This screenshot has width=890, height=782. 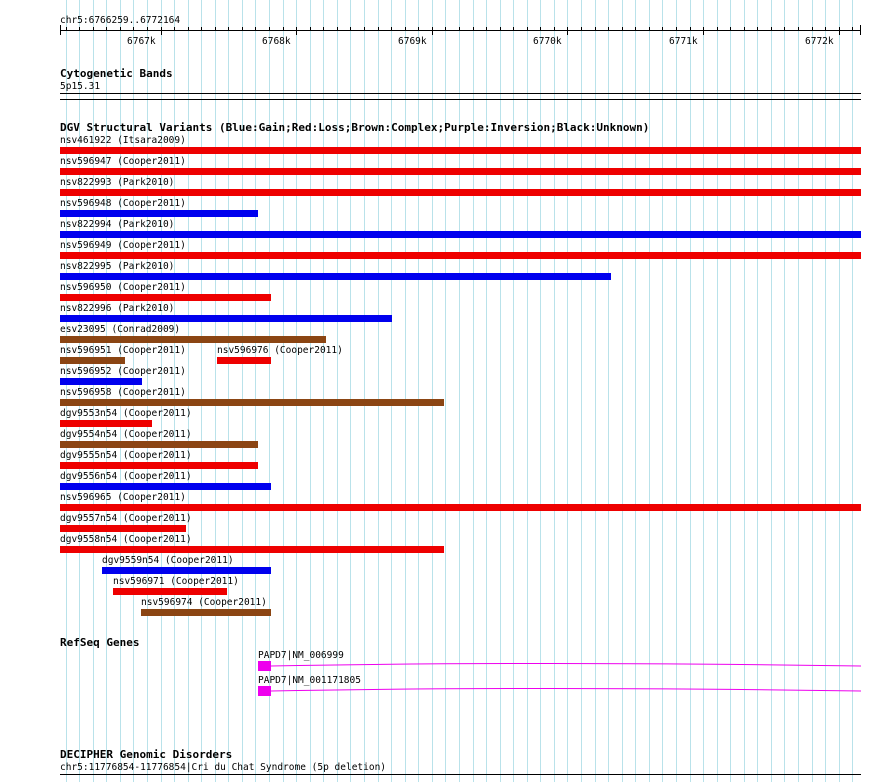 What do you see at coordinates (117, 182) in the screenshot?
I see `variant-label: nsv822993 (Park2010)` at bounding box center [117, 182].